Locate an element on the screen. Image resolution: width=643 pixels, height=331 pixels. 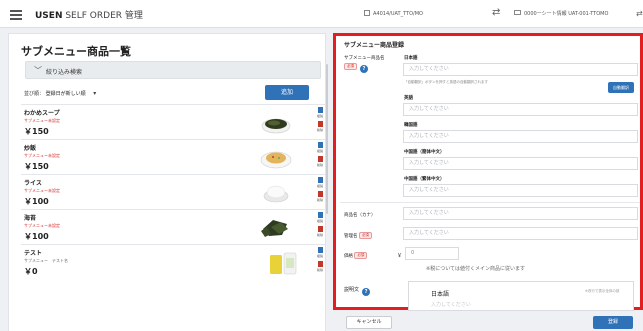
admin-name-label: 管理名 必須 is located at coordinates (358, 235).